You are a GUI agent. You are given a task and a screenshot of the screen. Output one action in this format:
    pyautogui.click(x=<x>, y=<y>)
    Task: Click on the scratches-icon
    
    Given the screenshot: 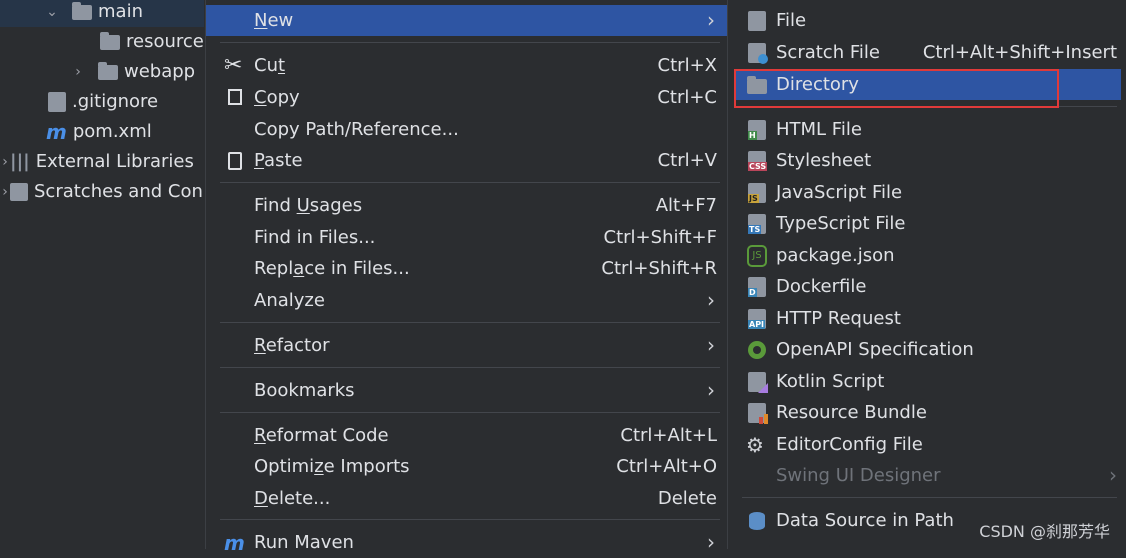 What is the action you would take?
    pyautogui.click(x=19, y=192)
    